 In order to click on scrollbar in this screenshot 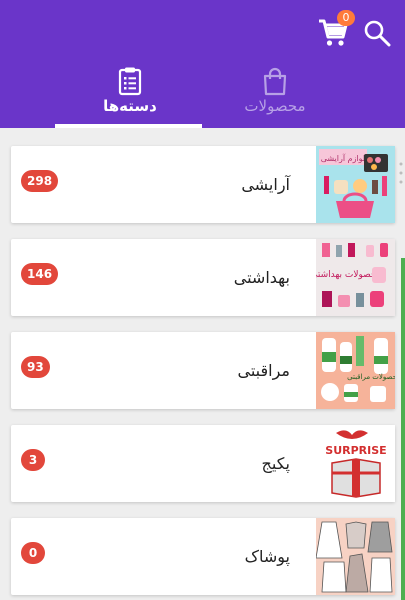, I will do `click(403, 429)`.